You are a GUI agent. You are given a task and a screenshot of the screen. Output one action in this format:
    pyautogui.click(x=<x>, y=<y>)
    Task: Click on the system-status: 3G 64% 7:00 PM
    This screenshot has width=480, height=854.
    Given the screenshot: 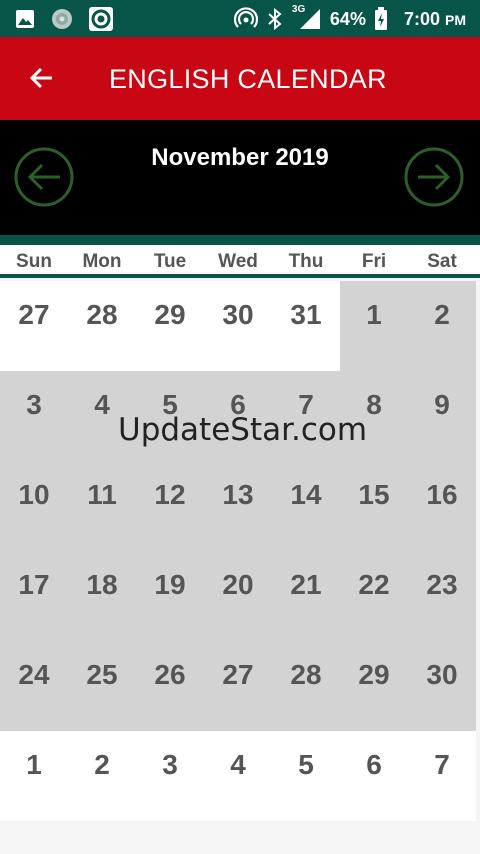 What is the action you would take?
    pyautogui.click(x=349, y=17)
    